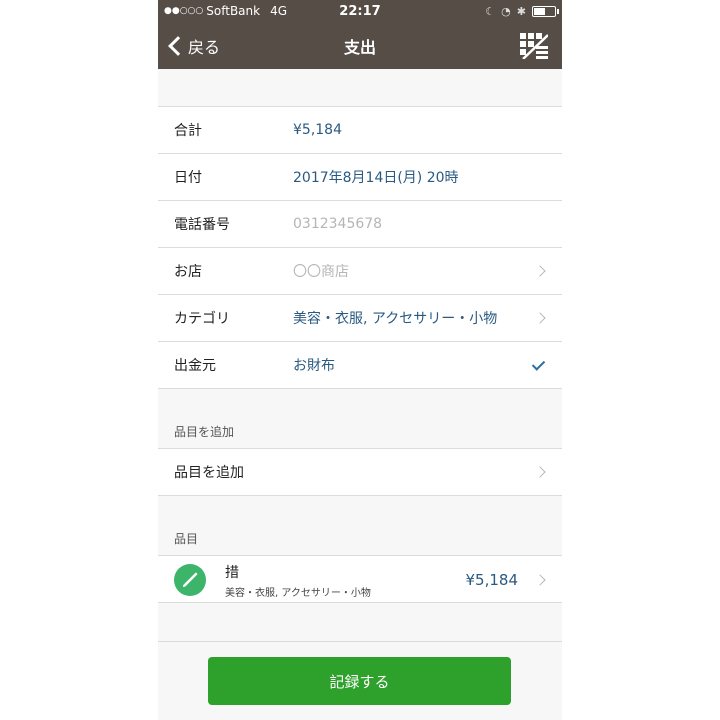  I want to click on phone-input: 0312345678, so click(337, 224).